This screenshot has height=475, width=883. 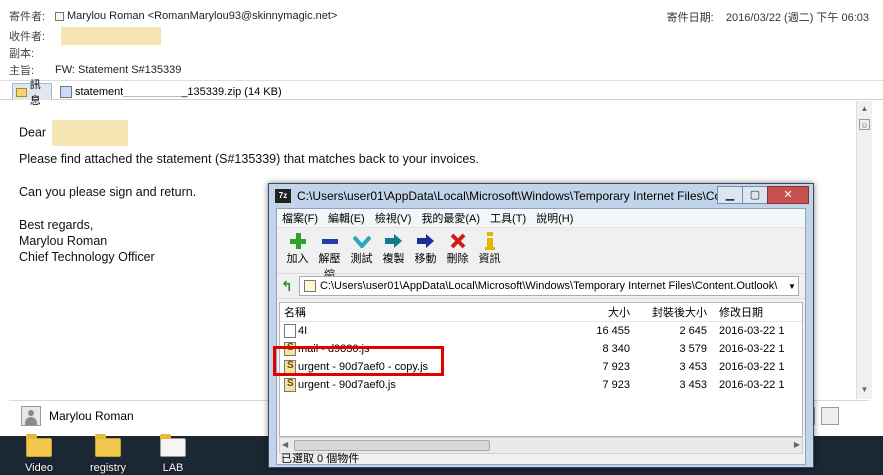 I want to click on file-size: 16 455, so click(x=613, y=331).